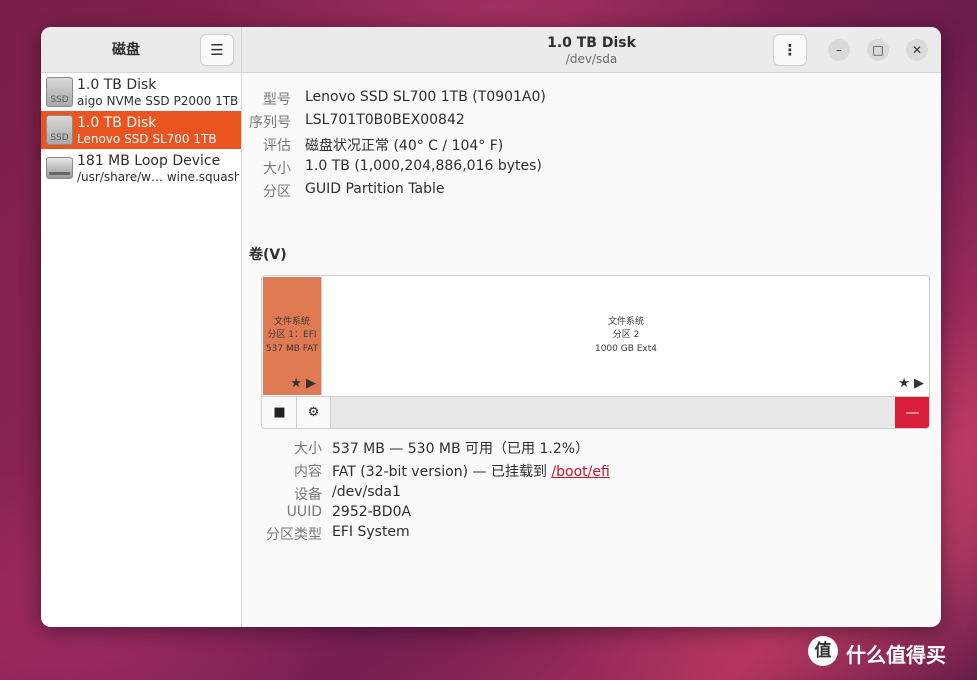 Image resolution: width=977 pixels, height=680 pixels. I want to click on partition-2-type: 文件系统, so click(625, 322).